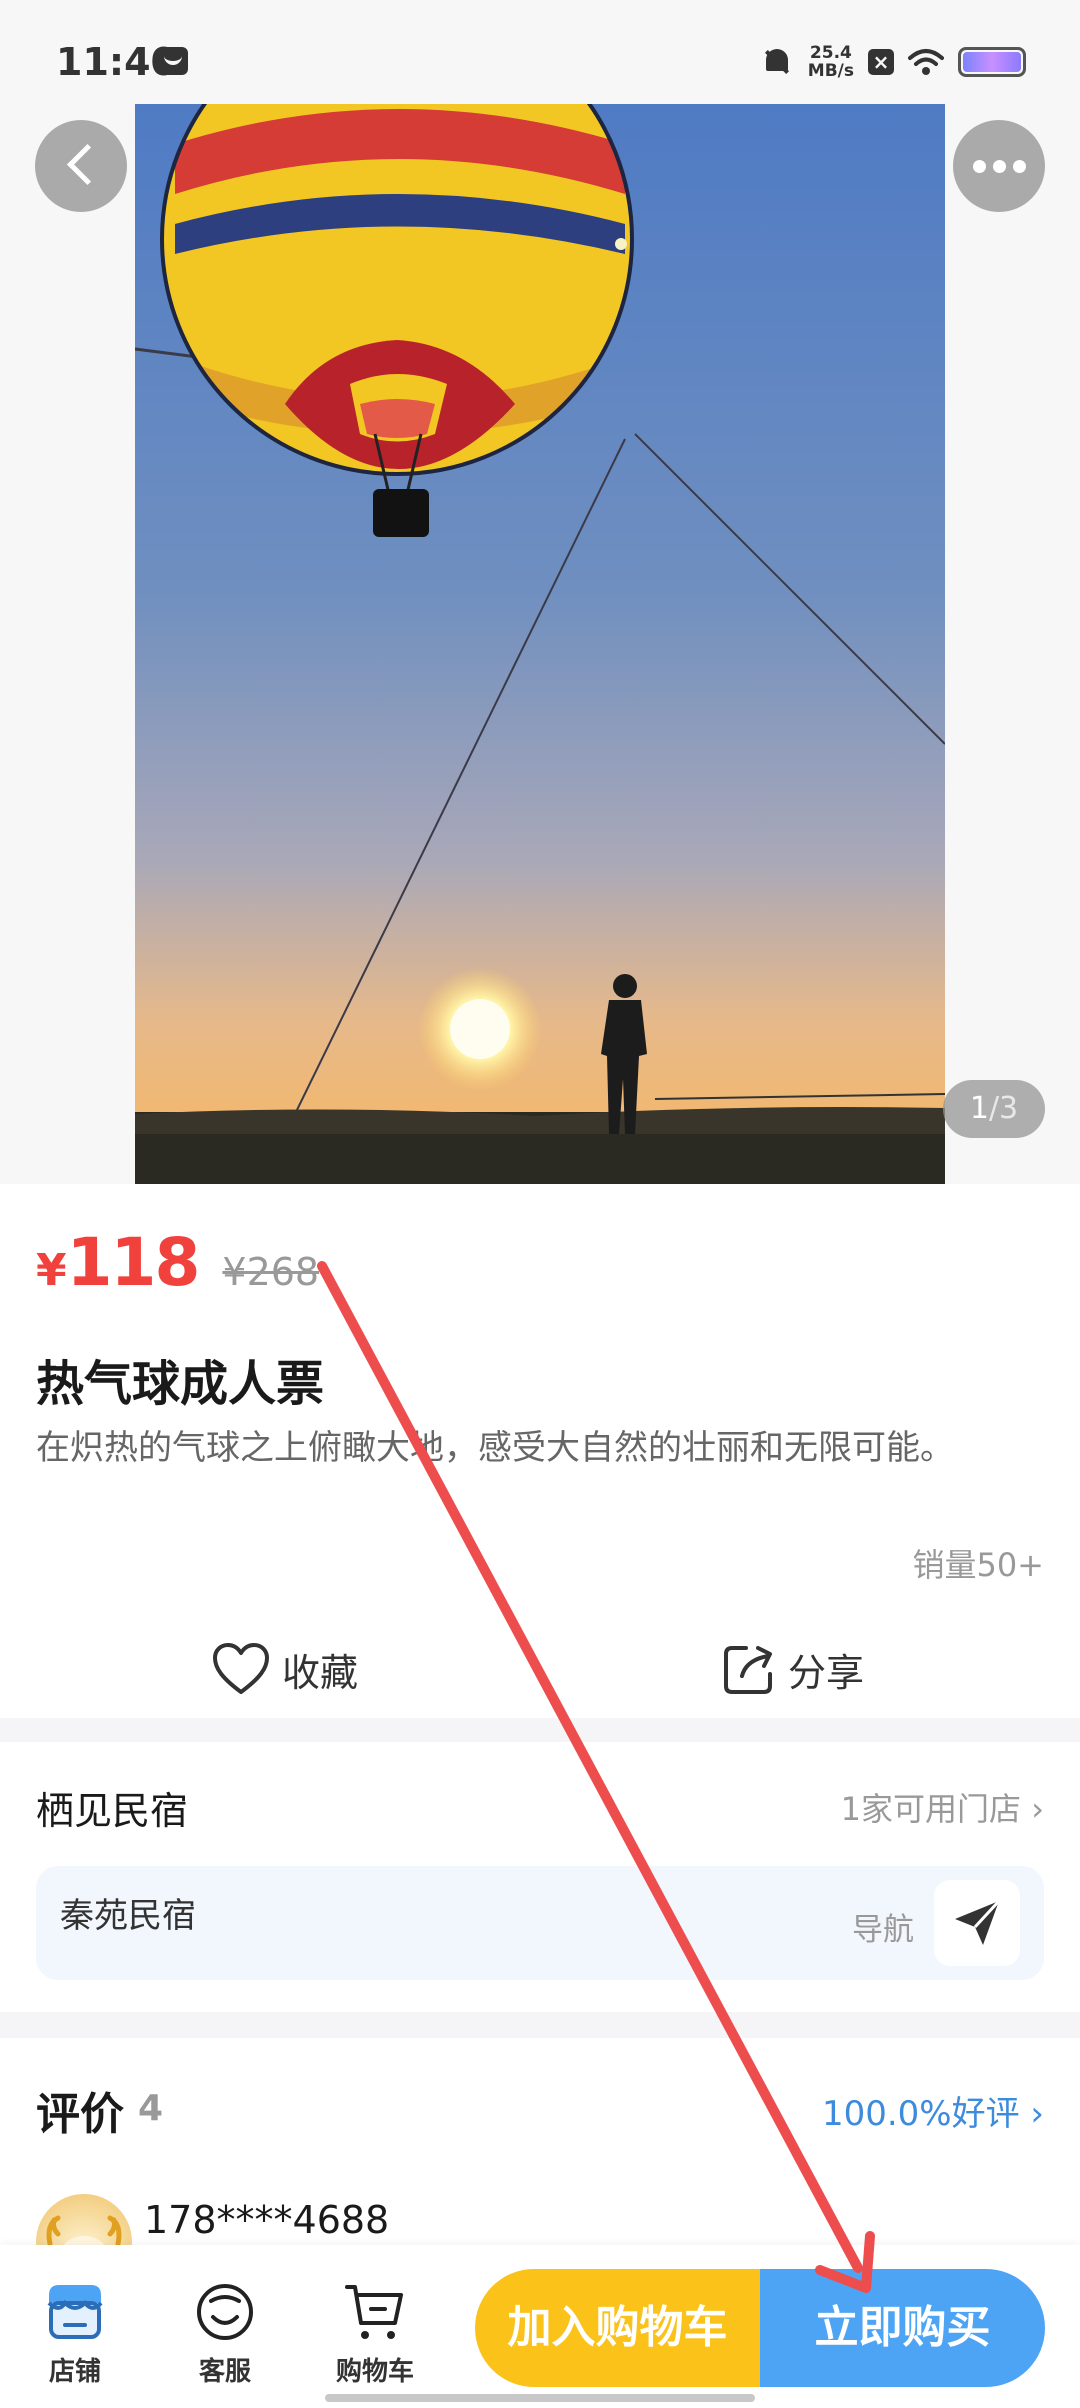 This screenshot has height=2408, width=1080. What do you see at coordinates (540, 1669) in the screenshot?
I see `action-row: 收藏 分享` at bounding box center [540, 1669].